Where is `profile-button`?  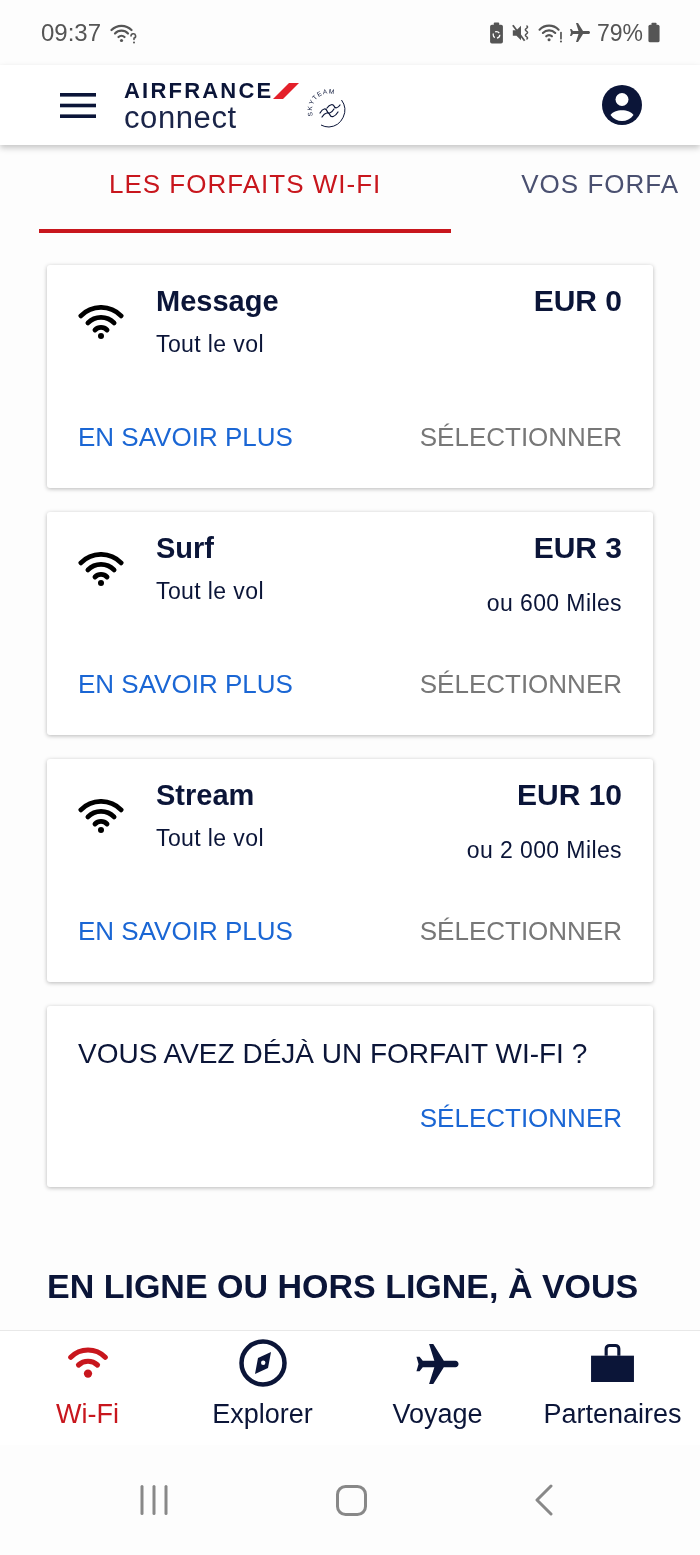
profile-button is located at coordinates (622, 105).